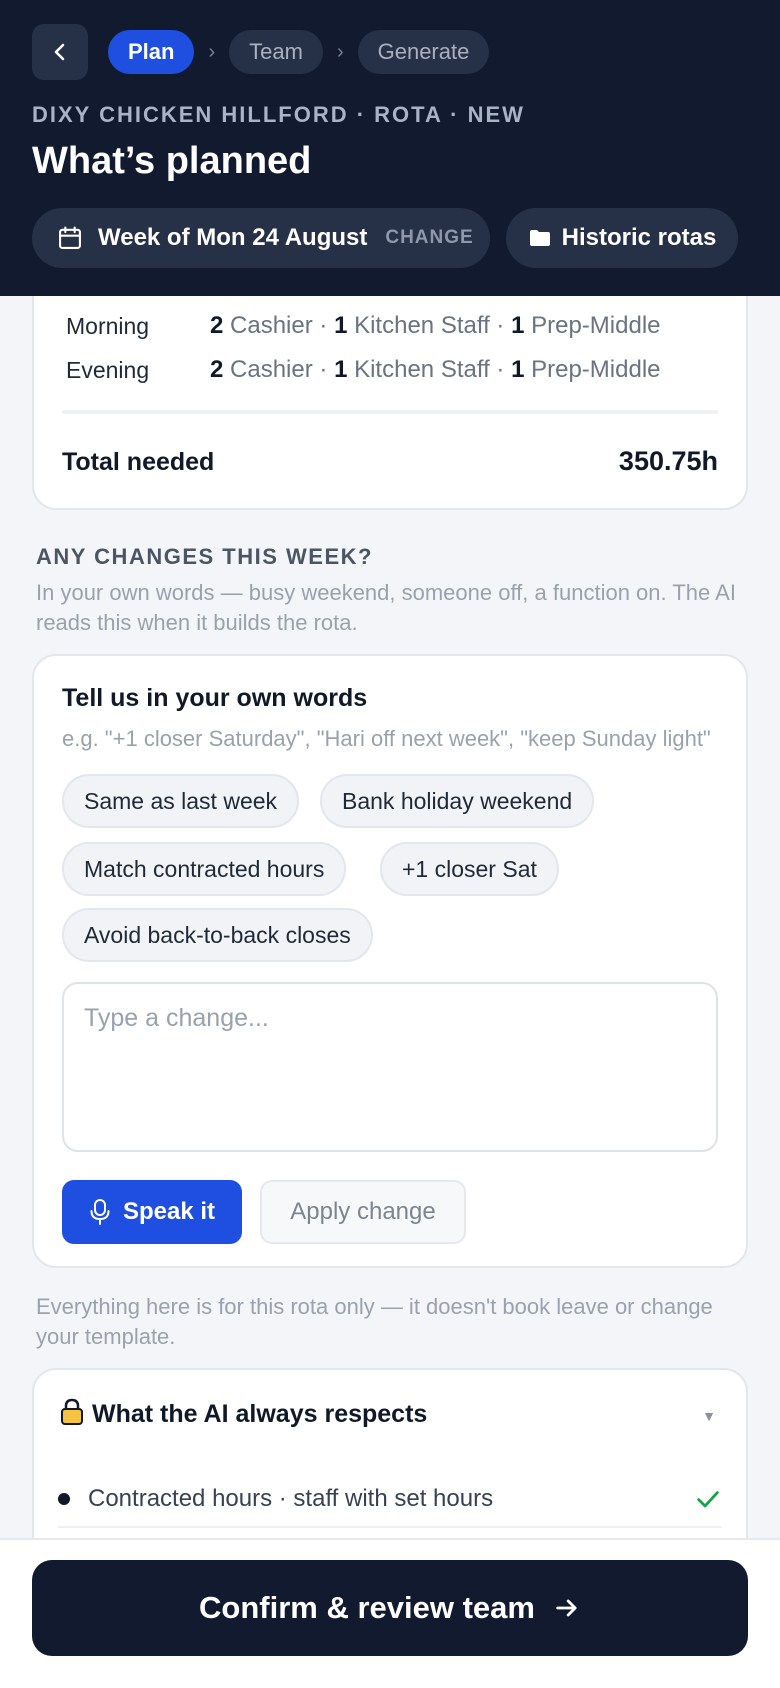  Describe the element at coordinates (390, 1067) in the screenshot. I see `change-input` at that location.